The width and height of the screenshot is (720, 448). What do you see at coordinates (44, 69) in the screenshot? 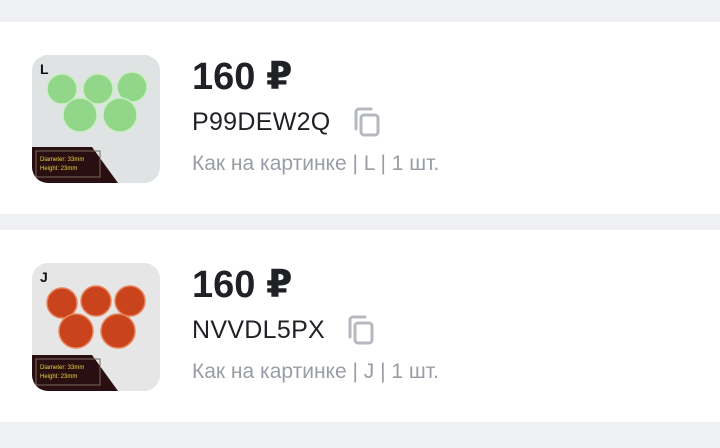
I see `thumb-size-letter: L` at bounding box center [44, 69].